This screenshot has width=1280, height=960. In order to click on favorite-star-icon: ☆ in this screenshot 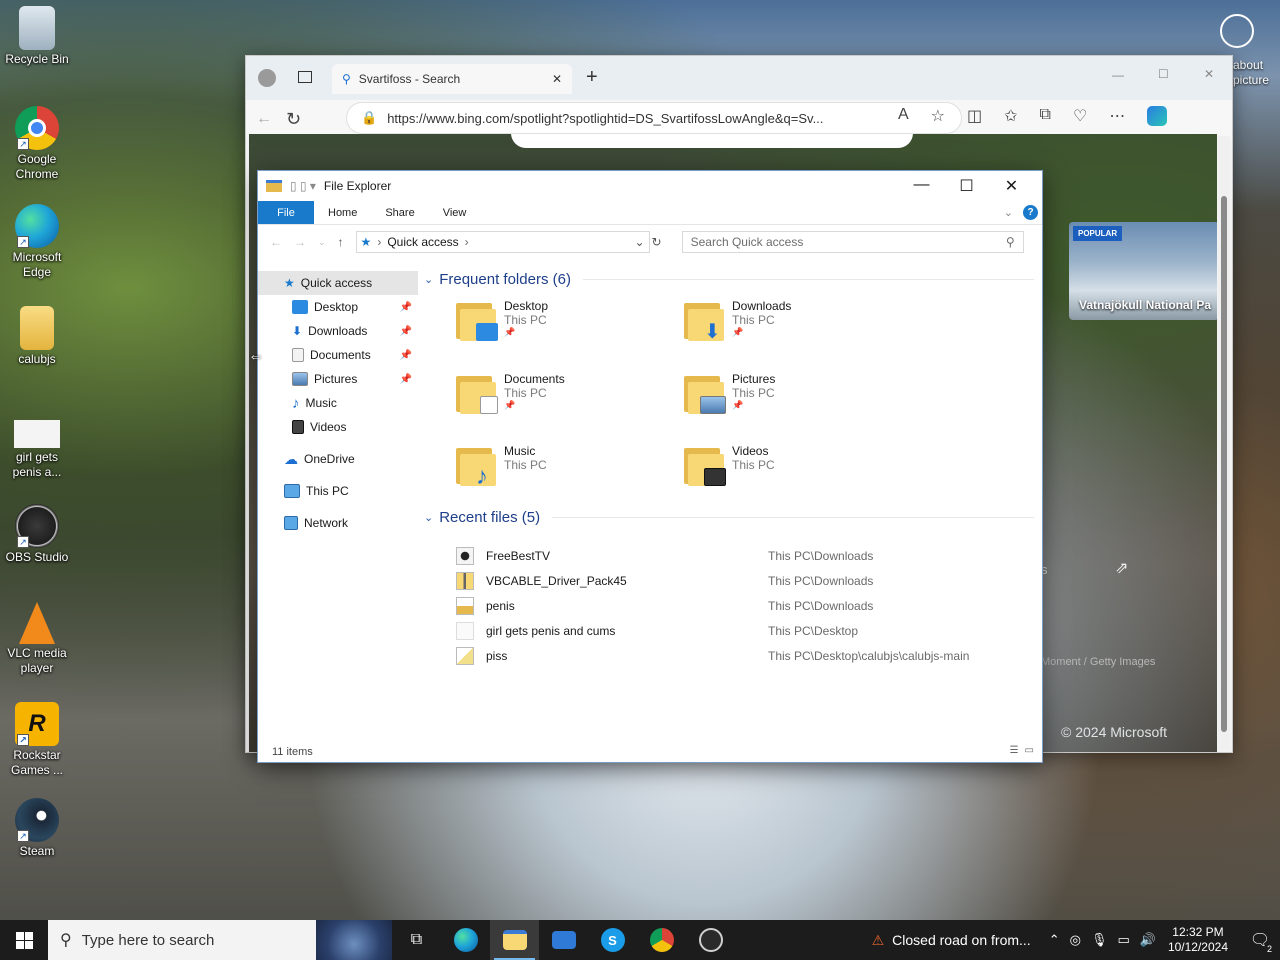, I will do `click(938, 116)`.